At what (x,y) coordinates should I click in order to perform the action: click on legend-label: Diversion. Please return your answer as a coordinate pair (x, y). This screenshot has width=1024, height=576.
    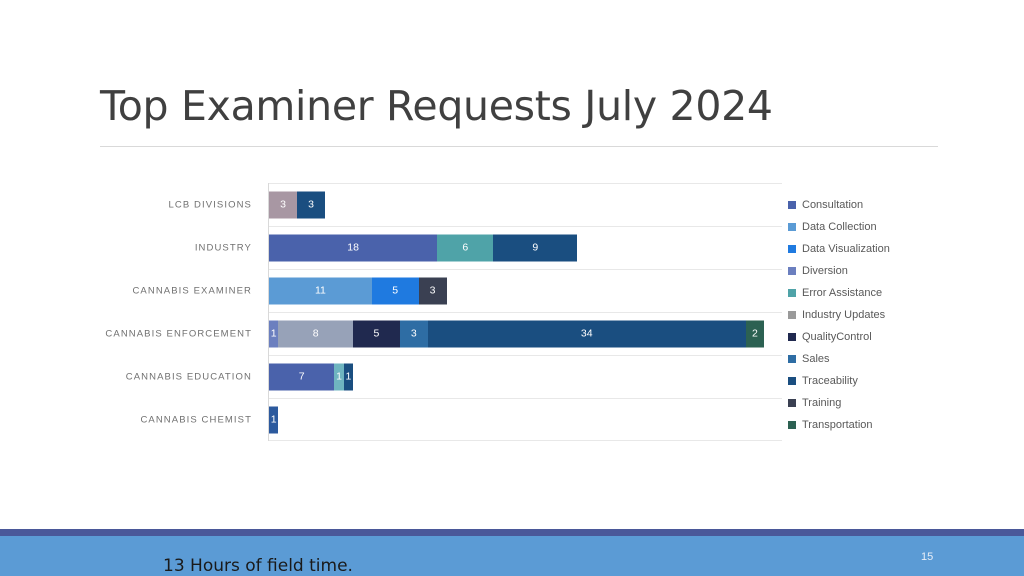
    Looking at the image, I should click on (825, 271).